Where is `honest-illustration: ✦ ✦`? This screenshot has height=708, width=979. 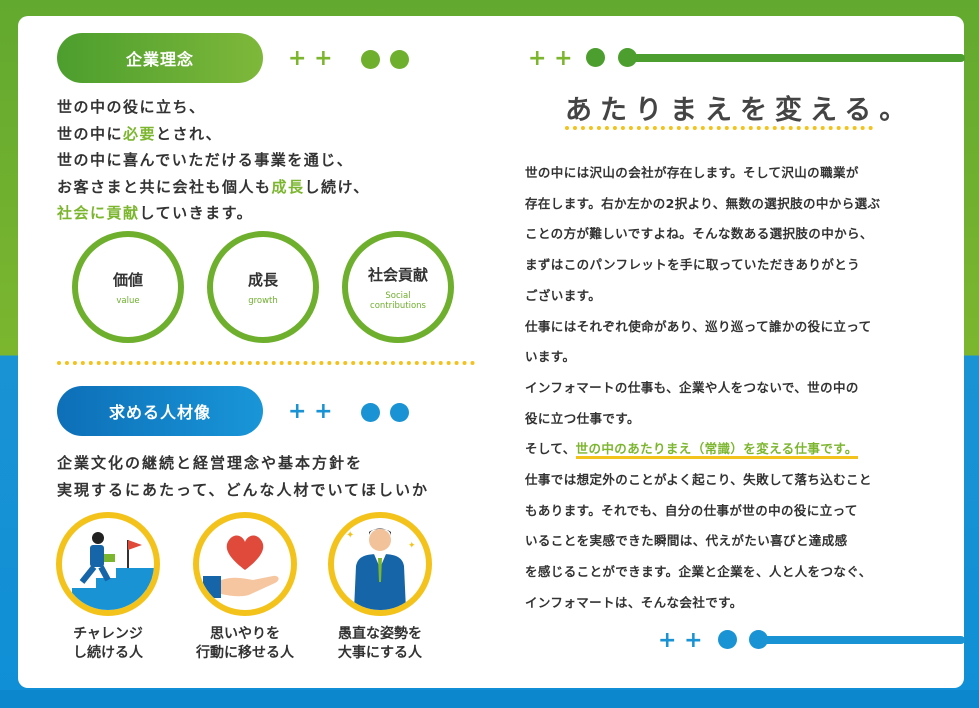
honest-illustration: ✦ ✦ is located at coordinates (380, 564).